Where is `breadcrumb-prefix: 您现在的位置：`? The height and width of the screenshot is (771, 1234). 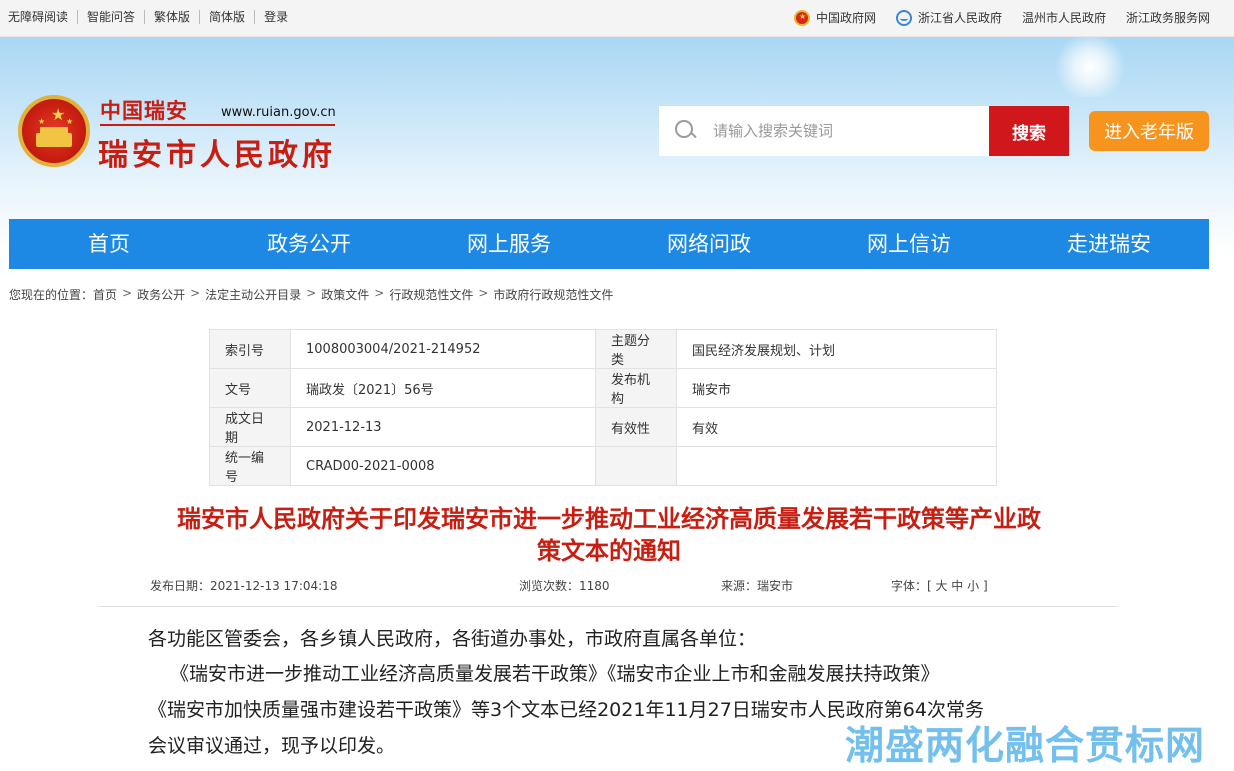
breadcrumb-prefix: 您现在的位置： is located at coordinates (51, 295).